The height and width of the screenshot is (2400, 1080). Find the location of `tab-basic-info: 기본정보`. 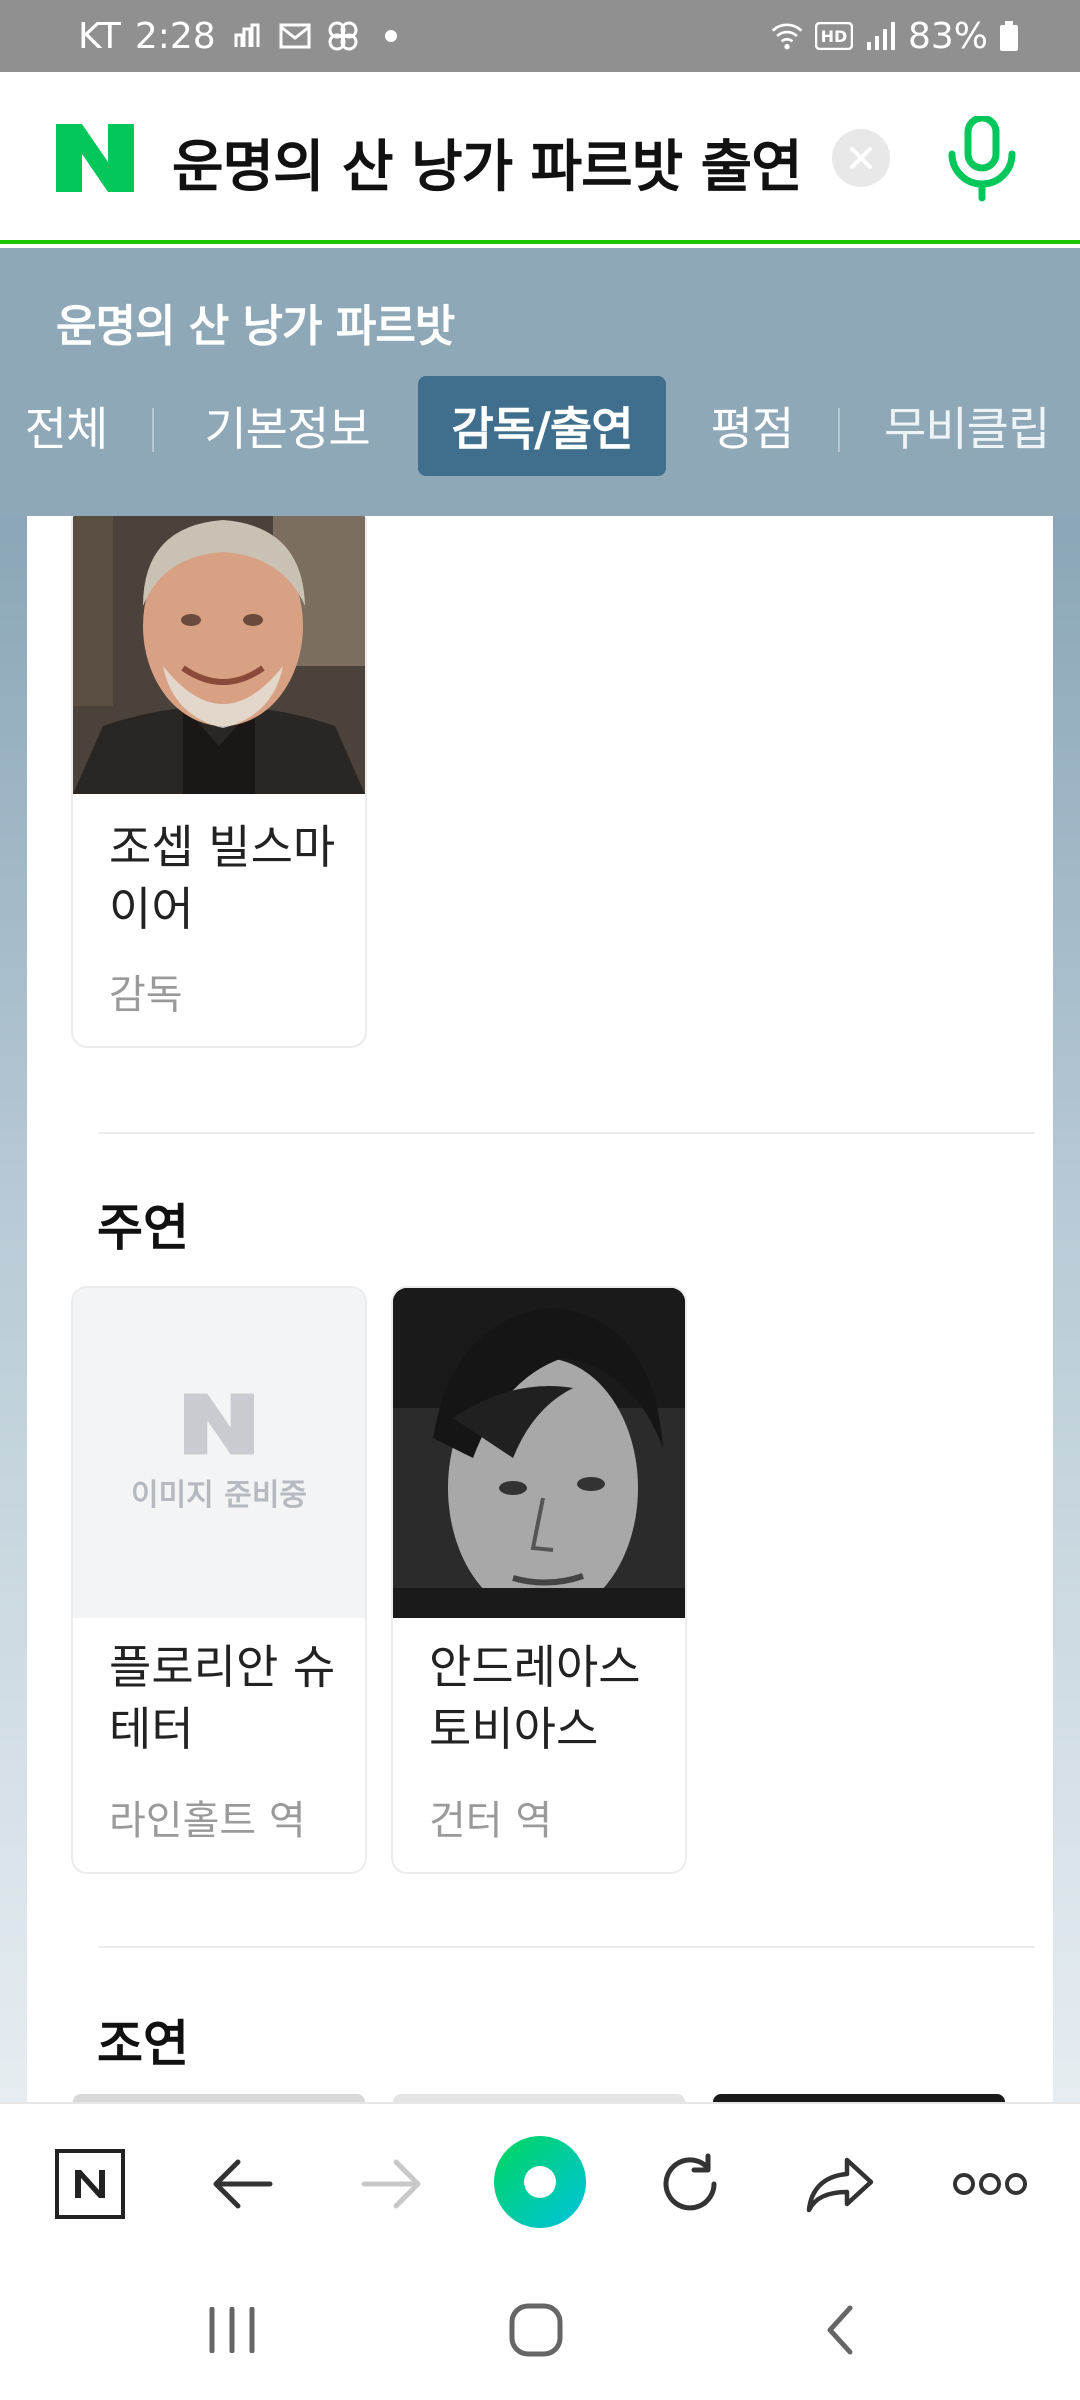

tab-basic-info: 기본정보 is located at coordinates (287, 426).